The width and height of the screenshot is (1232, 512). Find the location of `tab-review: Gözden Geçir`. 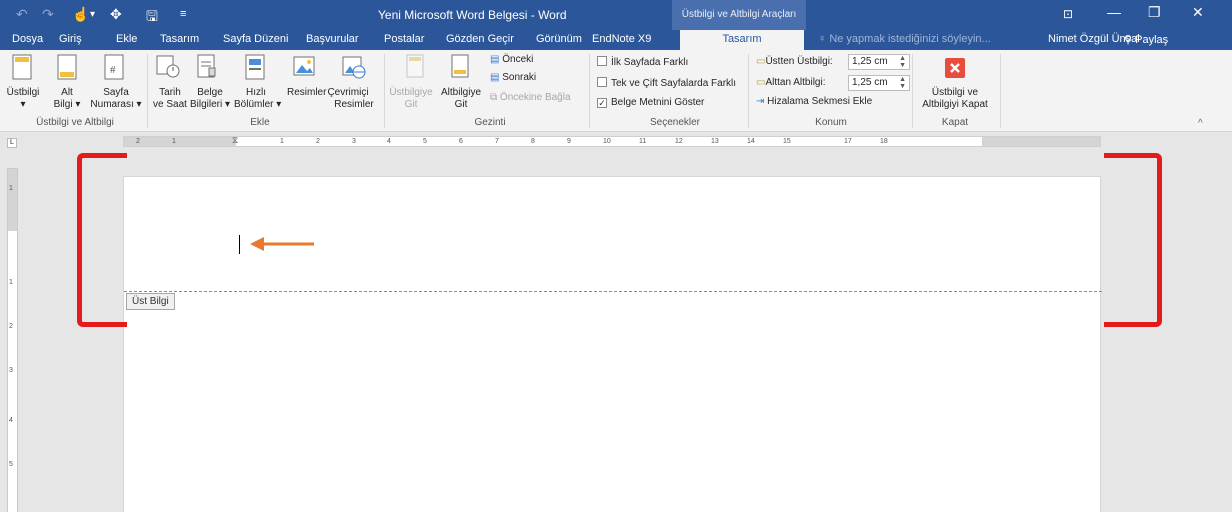

tab-review: Gözden Geçir is located at coordinates (480, 39).